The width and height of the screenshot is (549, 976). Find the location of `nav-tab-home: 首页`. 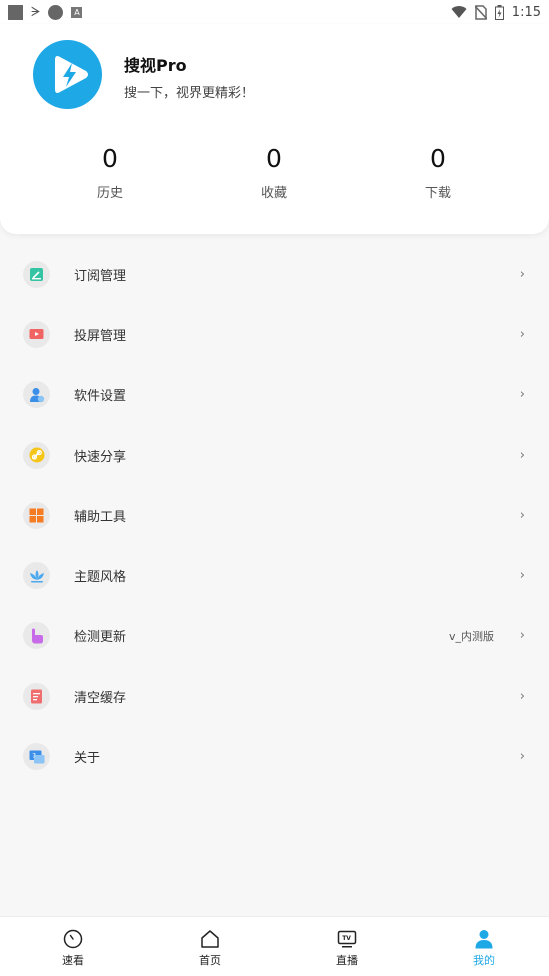

nav-tab-home: 首页 is located at coordinates (210, 946).